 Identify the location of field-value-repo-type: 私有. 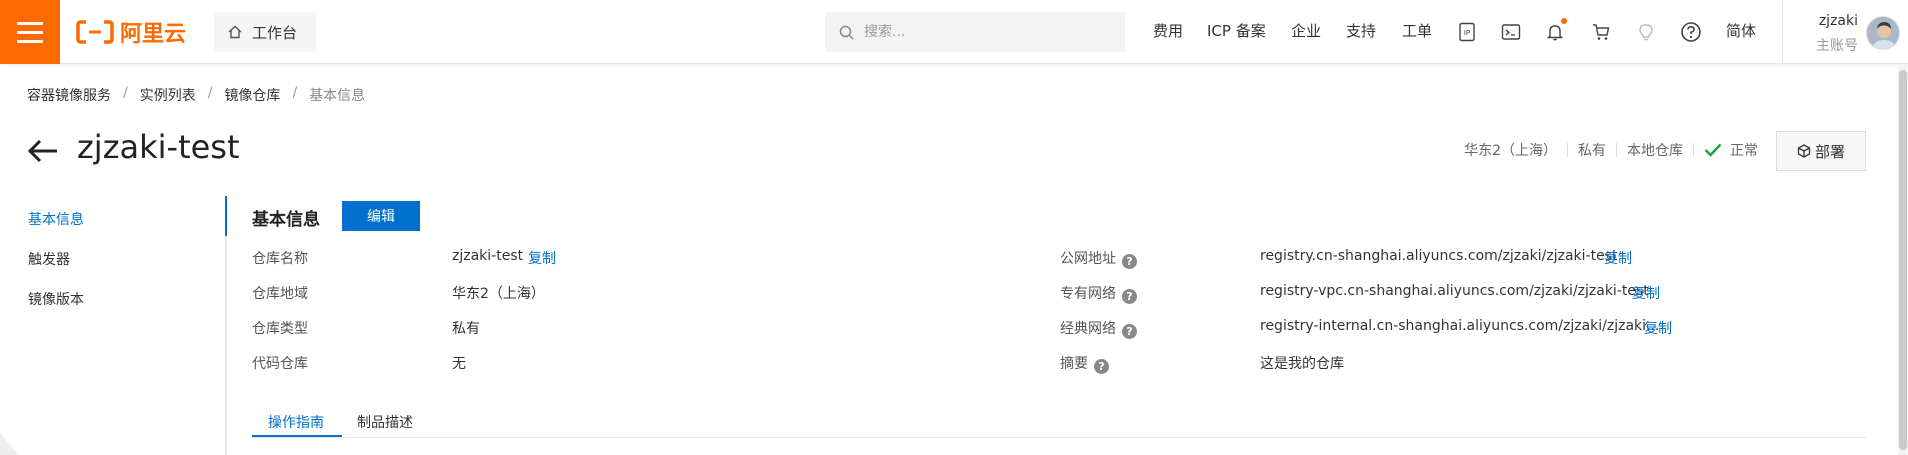
(466, 329).